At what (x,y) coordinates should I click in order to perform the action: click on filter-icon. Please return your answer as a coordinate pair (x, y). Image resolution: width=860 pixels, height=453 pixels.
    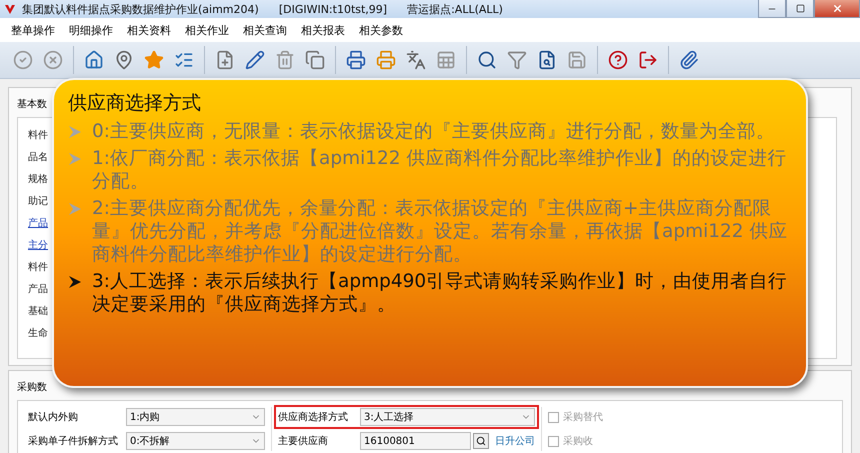
    Looking at the image, I should click on (517, 60).